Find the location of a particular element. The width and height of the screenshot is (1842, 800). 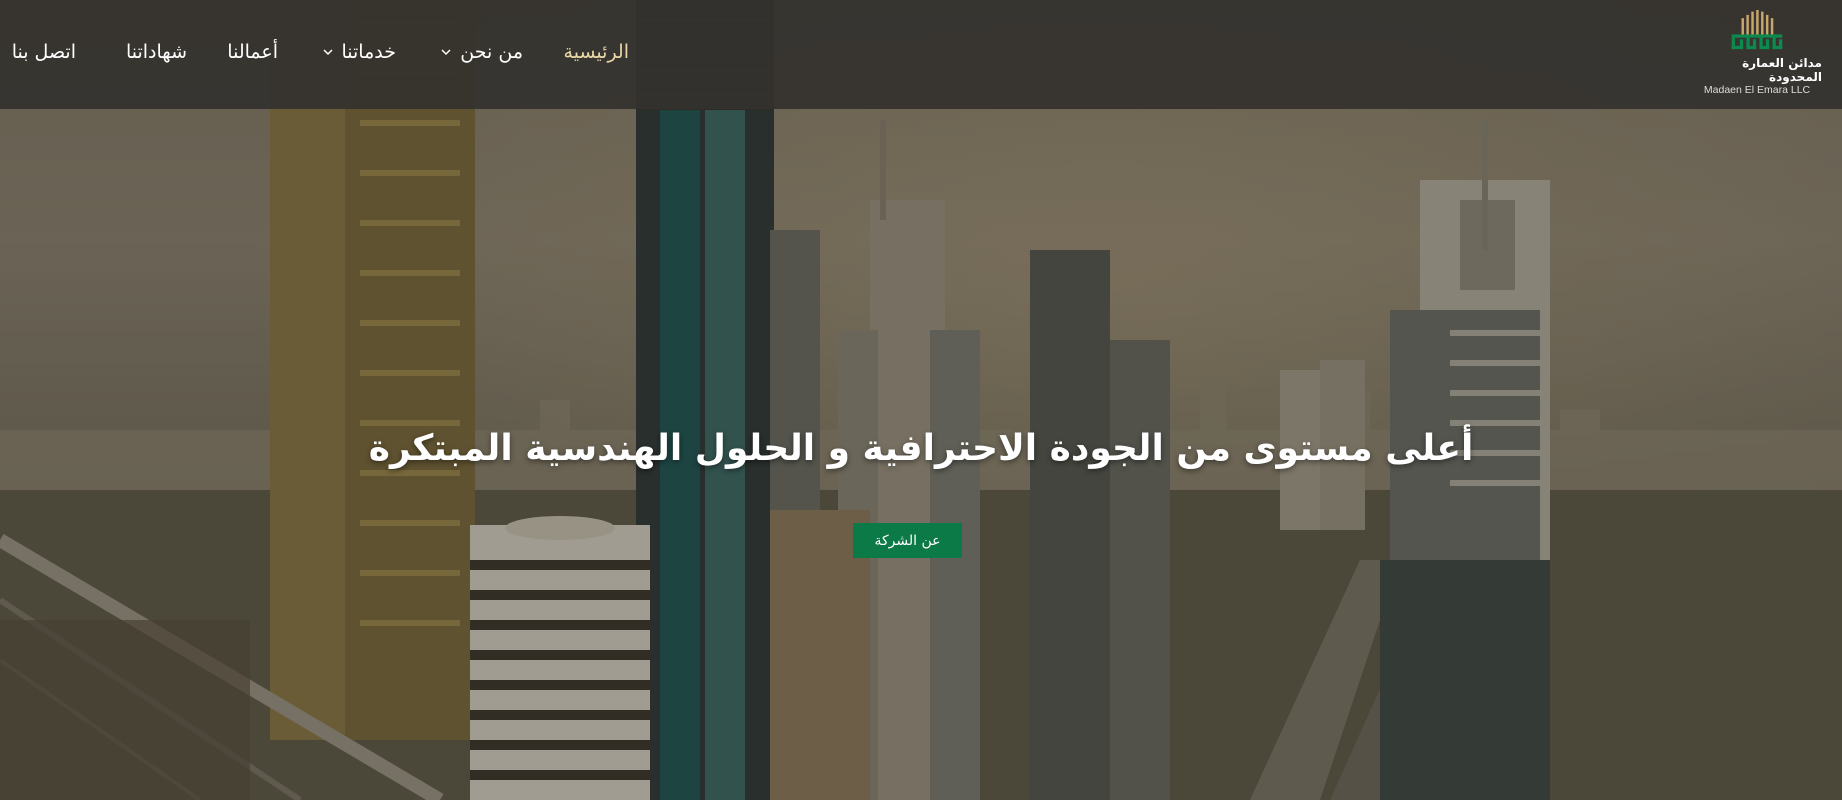

brand-name-arabic: مدائن العمارة المحدودة is located at coordinates (1782, 70).